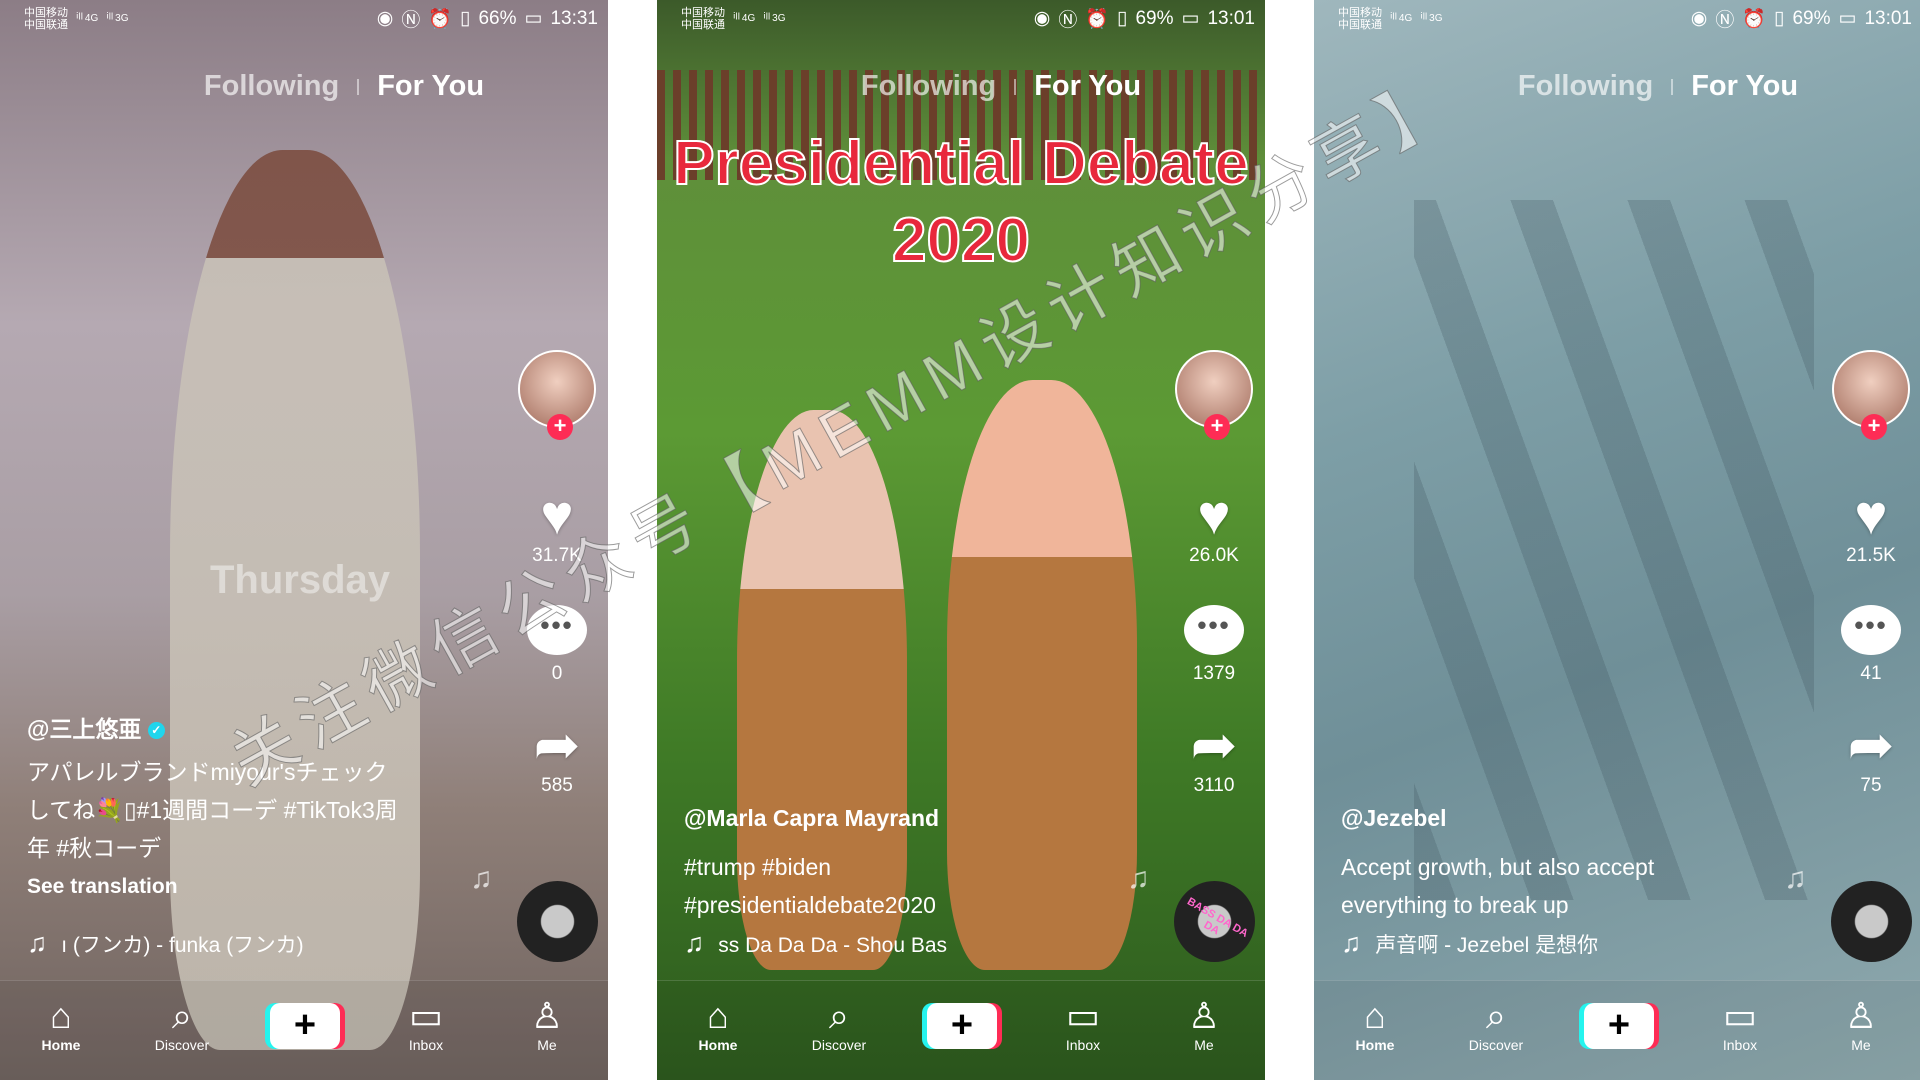 The width and height of the screenshot is (1920, 1080). What do you see at coordinates (1217, 918) in the screenshot?
I see `disc-label: BASS DA DA DA` at bounding box center [1217, 918].